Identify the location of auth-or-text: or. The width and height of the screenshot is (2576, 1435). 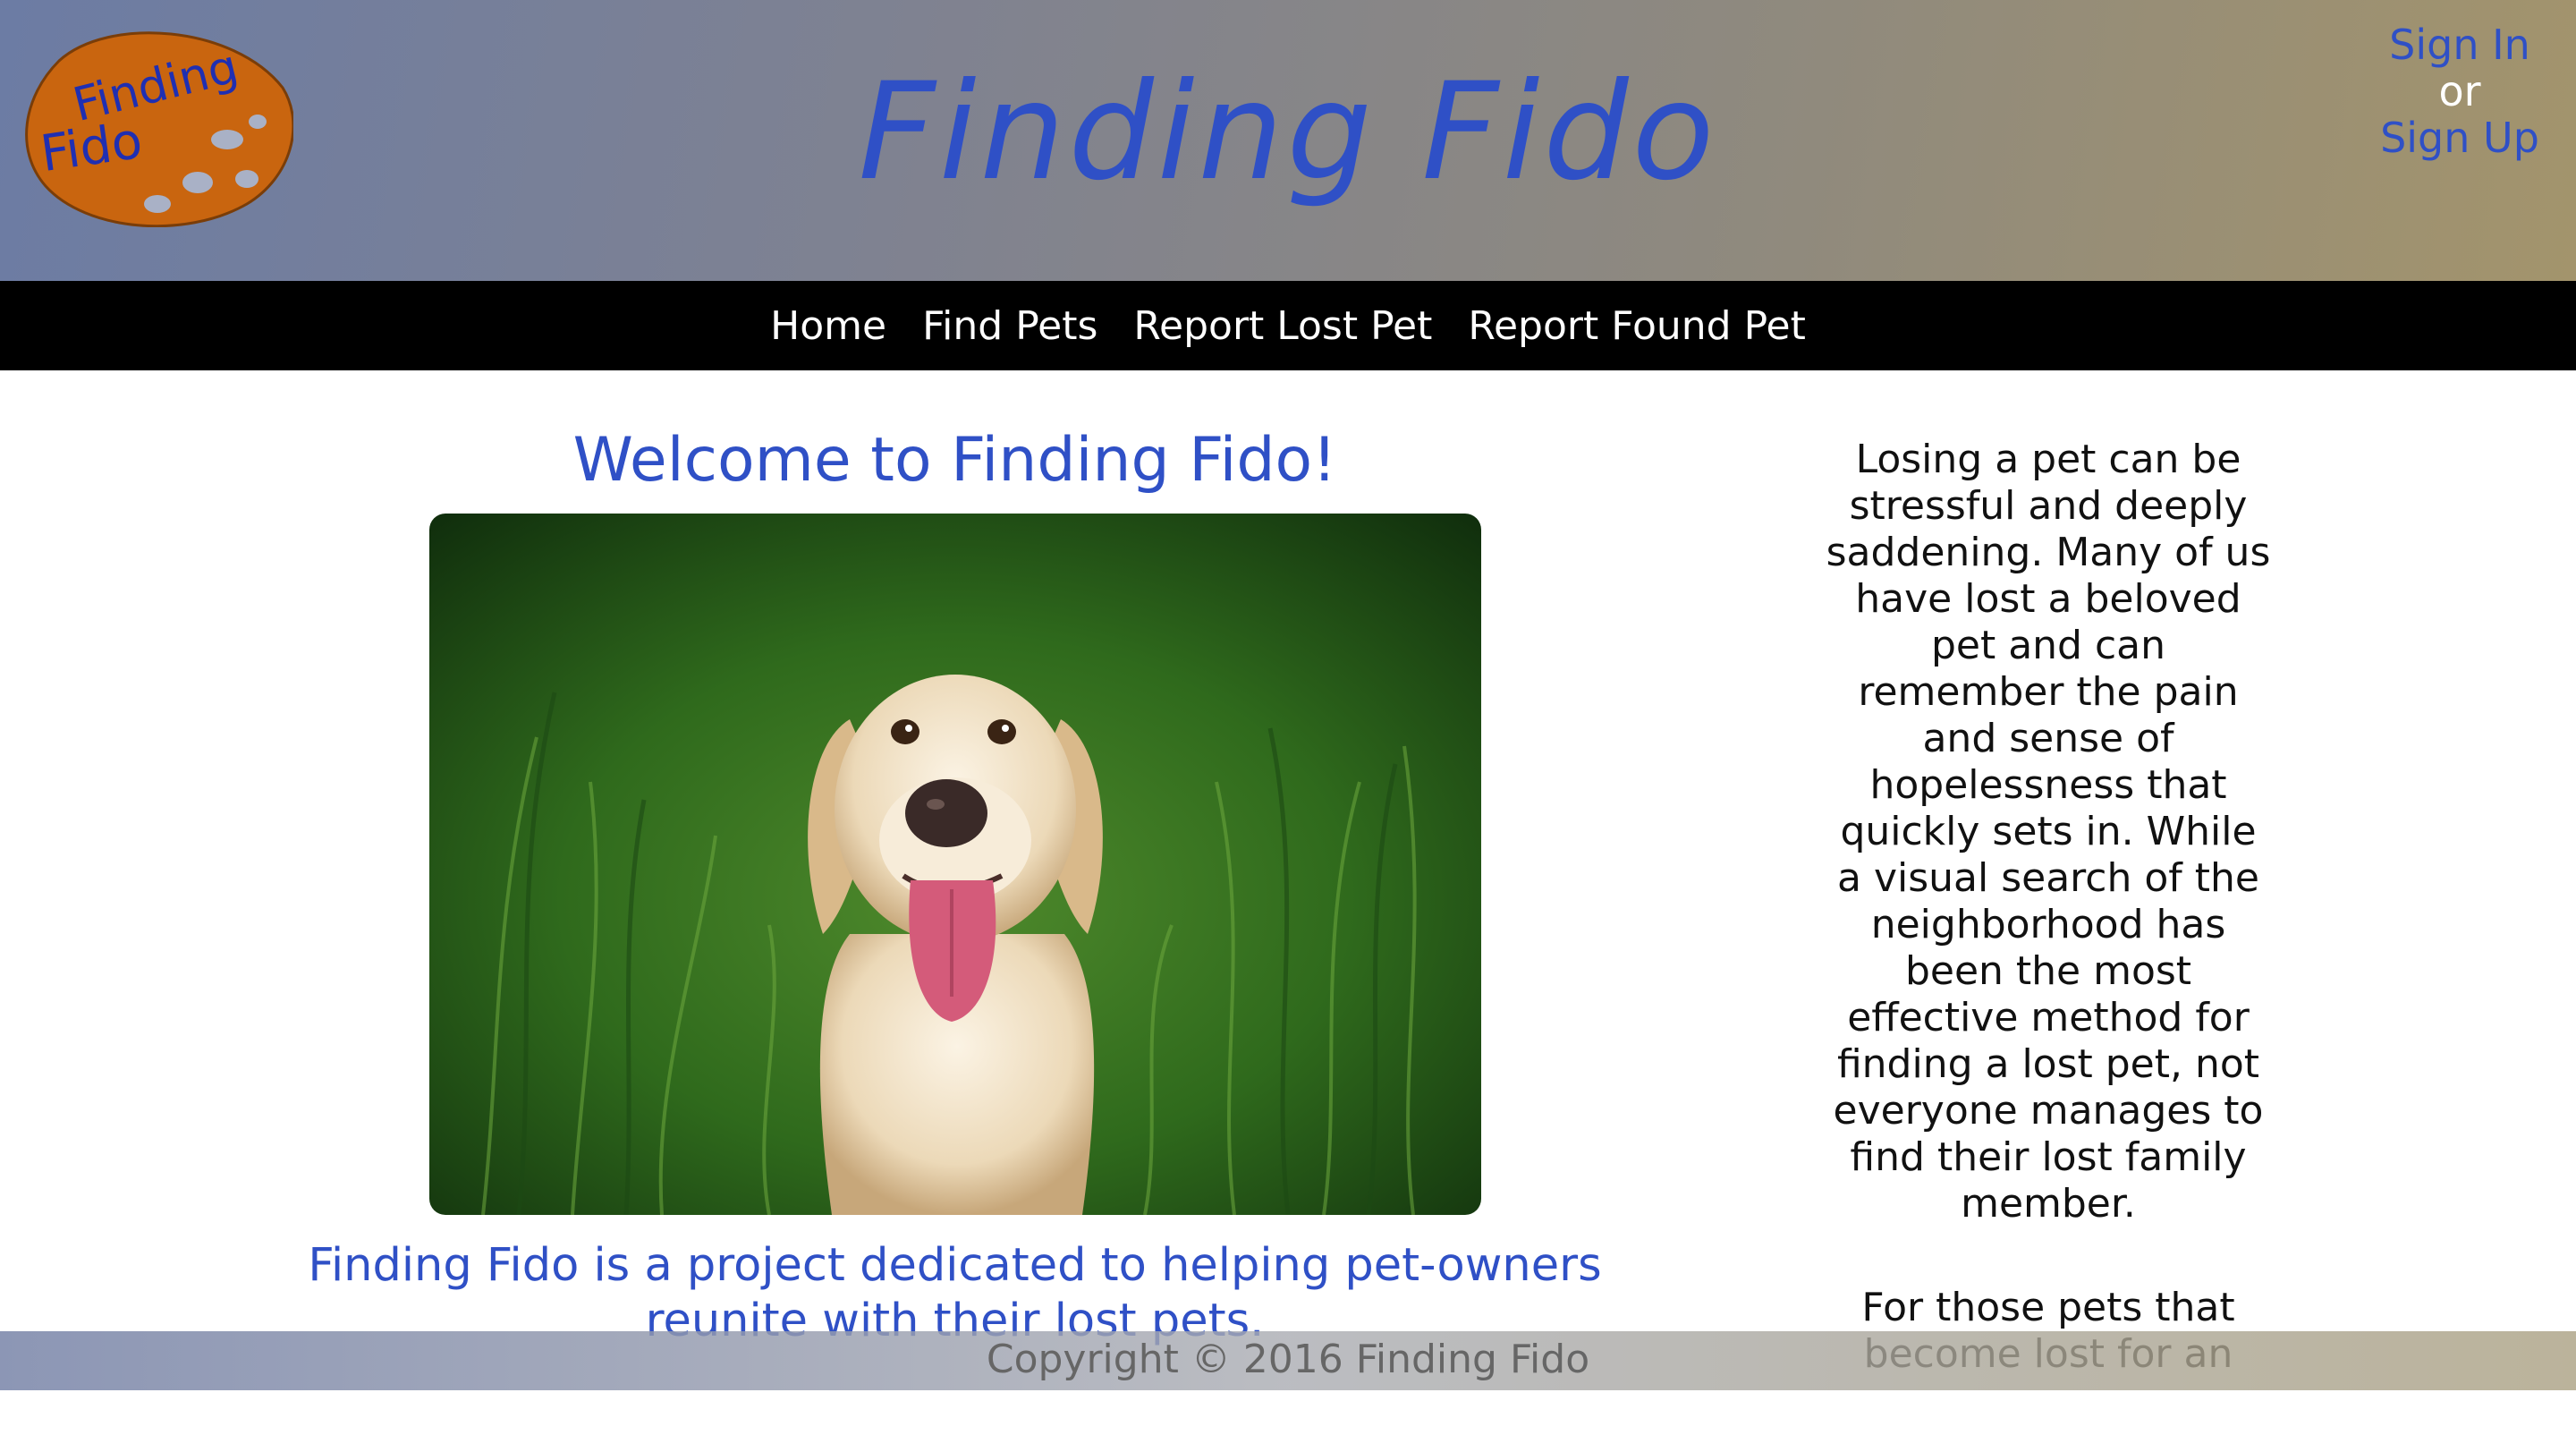
(2459, 91).